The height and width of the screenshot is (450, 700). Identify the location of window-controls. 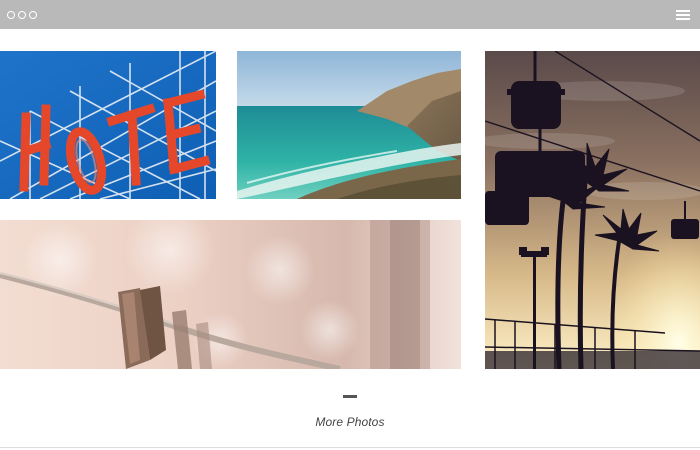
(22, 15).